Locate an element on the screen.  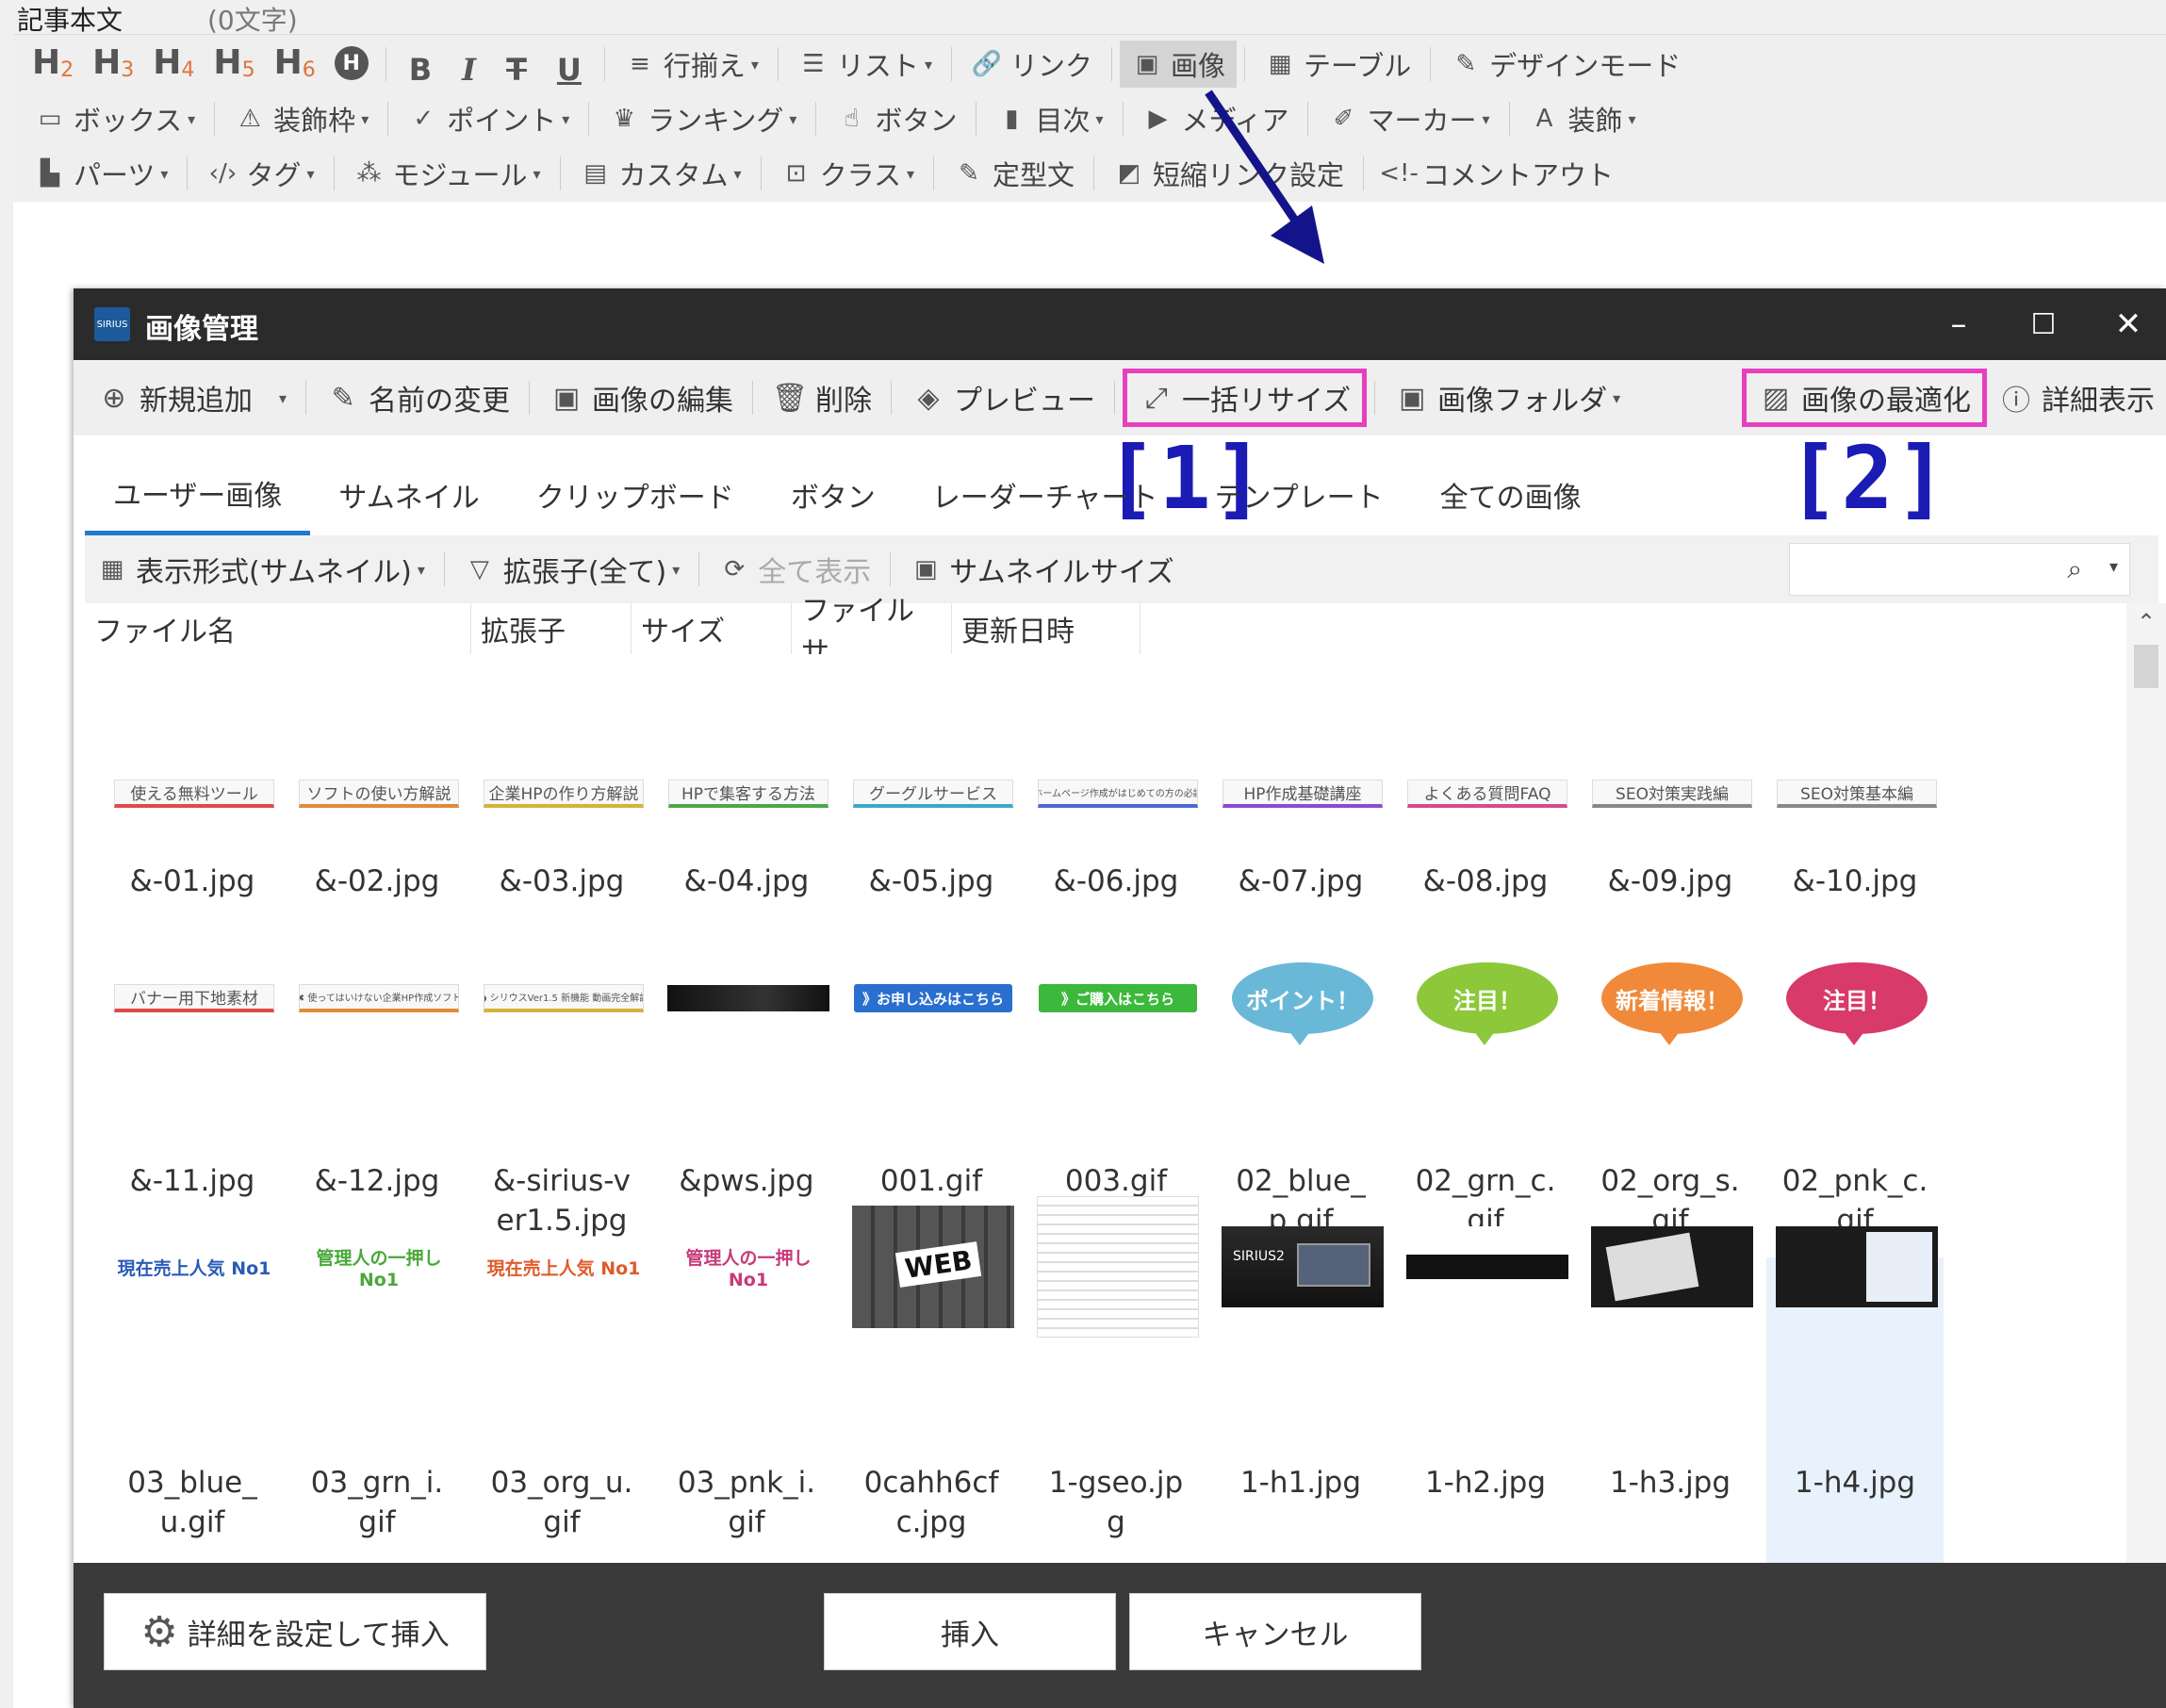
tab-2: クリップボード is located at coordinates (635, 495).